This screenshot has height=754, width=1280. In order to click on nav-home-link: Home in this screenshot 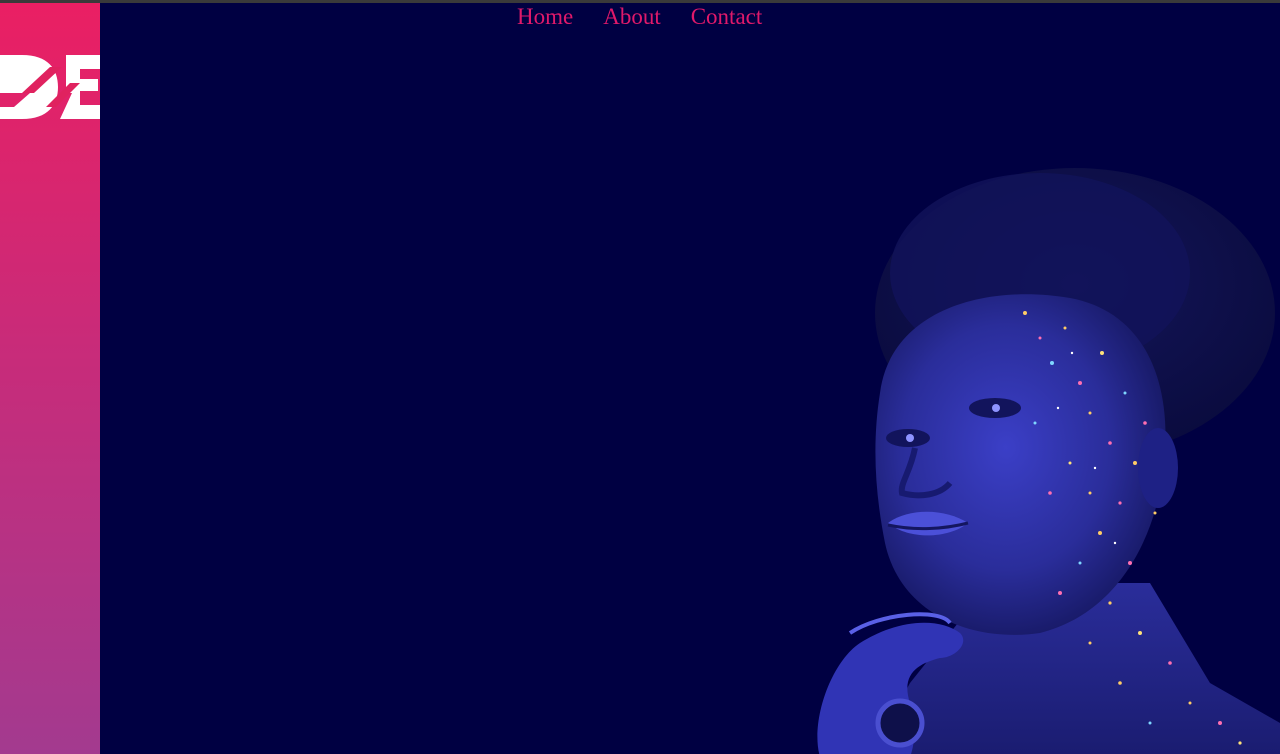, I will do `click(545, 17)`.